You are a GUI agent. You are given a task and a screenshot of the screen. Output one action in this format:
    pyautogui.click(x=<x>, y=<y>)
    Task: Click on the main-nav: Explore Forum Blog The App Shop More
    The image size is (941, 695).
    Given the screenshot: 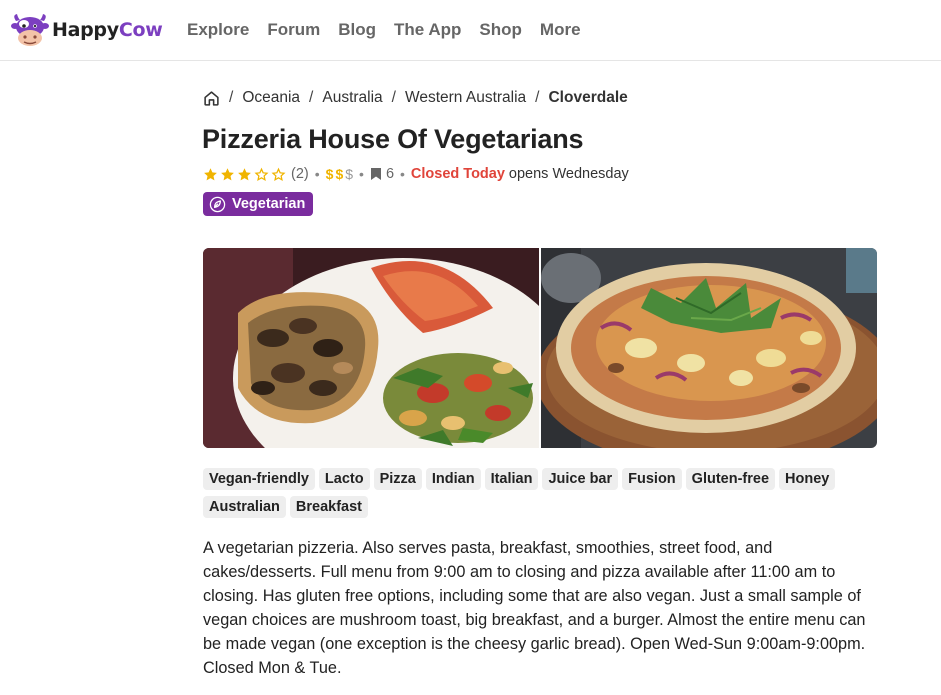 What is the action you would take?
    pyautogui.click(x=393, y=30)
    